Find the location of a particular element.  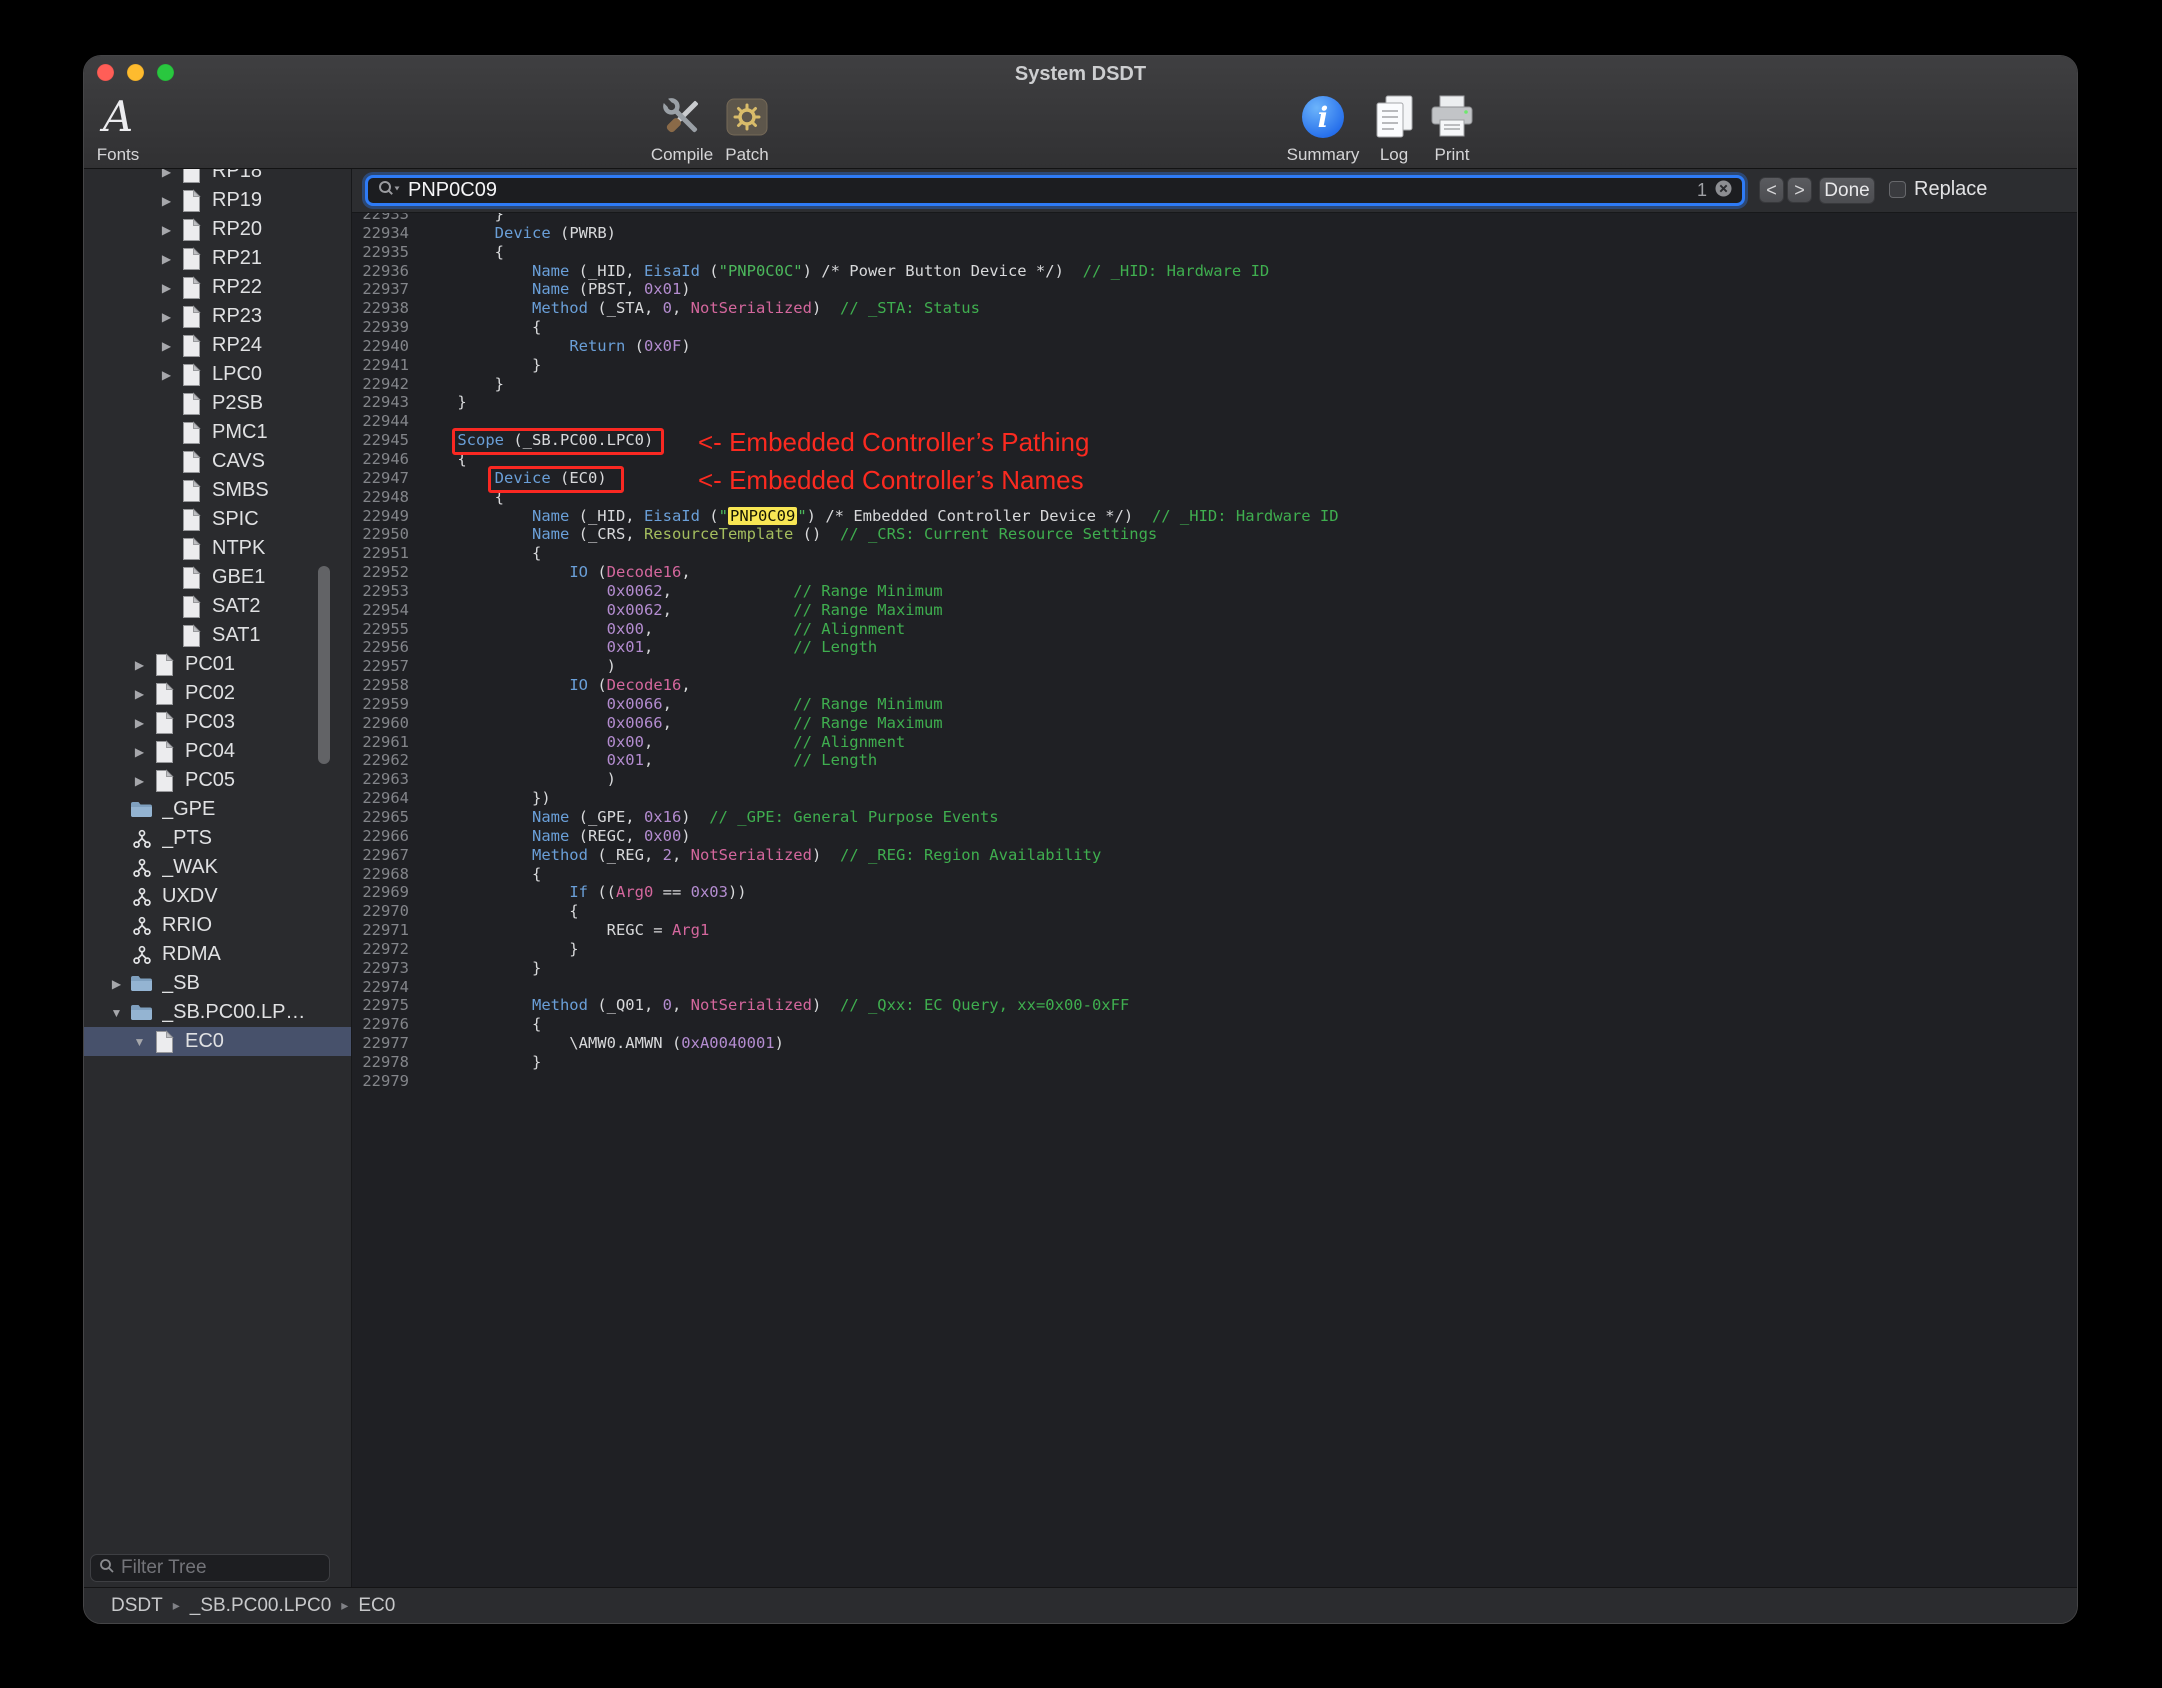

sidebar-item-rrio: RRIO is located at coordinates (217, 925).